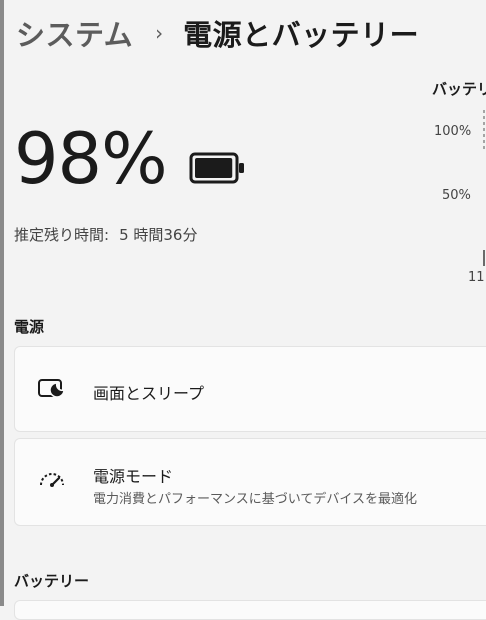 The image size is (486, 620). Describe the element at coordinates (133, 476) in the screenshot. I see `power-mode-label: 電源モード` at that location.